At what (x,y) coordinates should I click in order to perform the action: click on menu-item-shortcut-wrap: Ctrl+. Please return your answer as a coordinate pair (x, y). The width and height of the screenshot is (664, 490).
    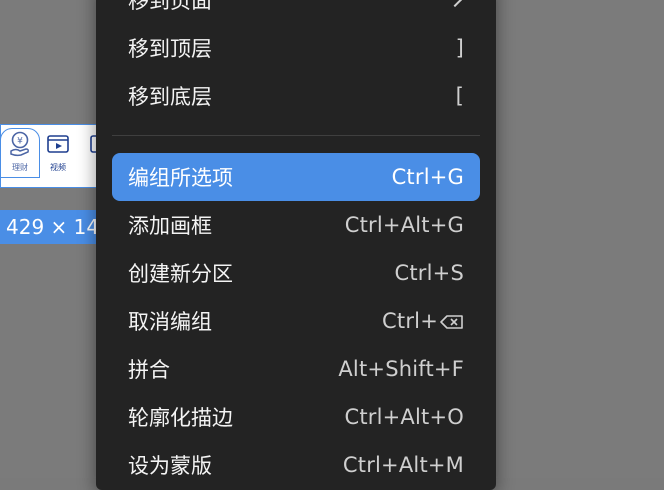
    Looking at the image, I should click on (423, 321).